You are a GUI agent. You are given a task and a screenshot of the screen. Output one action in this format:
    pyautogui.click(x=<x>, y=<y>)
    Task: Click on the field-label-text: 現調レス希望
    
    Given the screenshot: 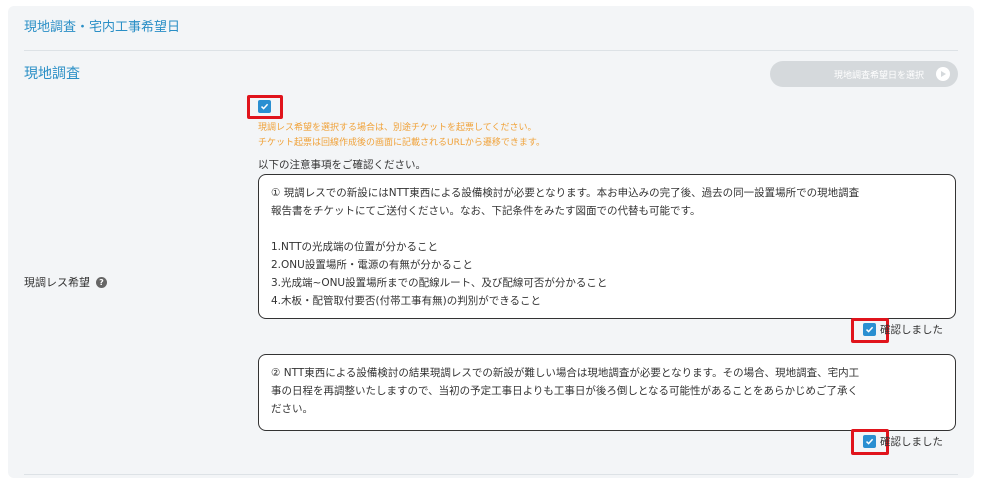 What is the action you would take?
    pyautogui.click(x=57, y=282)
    